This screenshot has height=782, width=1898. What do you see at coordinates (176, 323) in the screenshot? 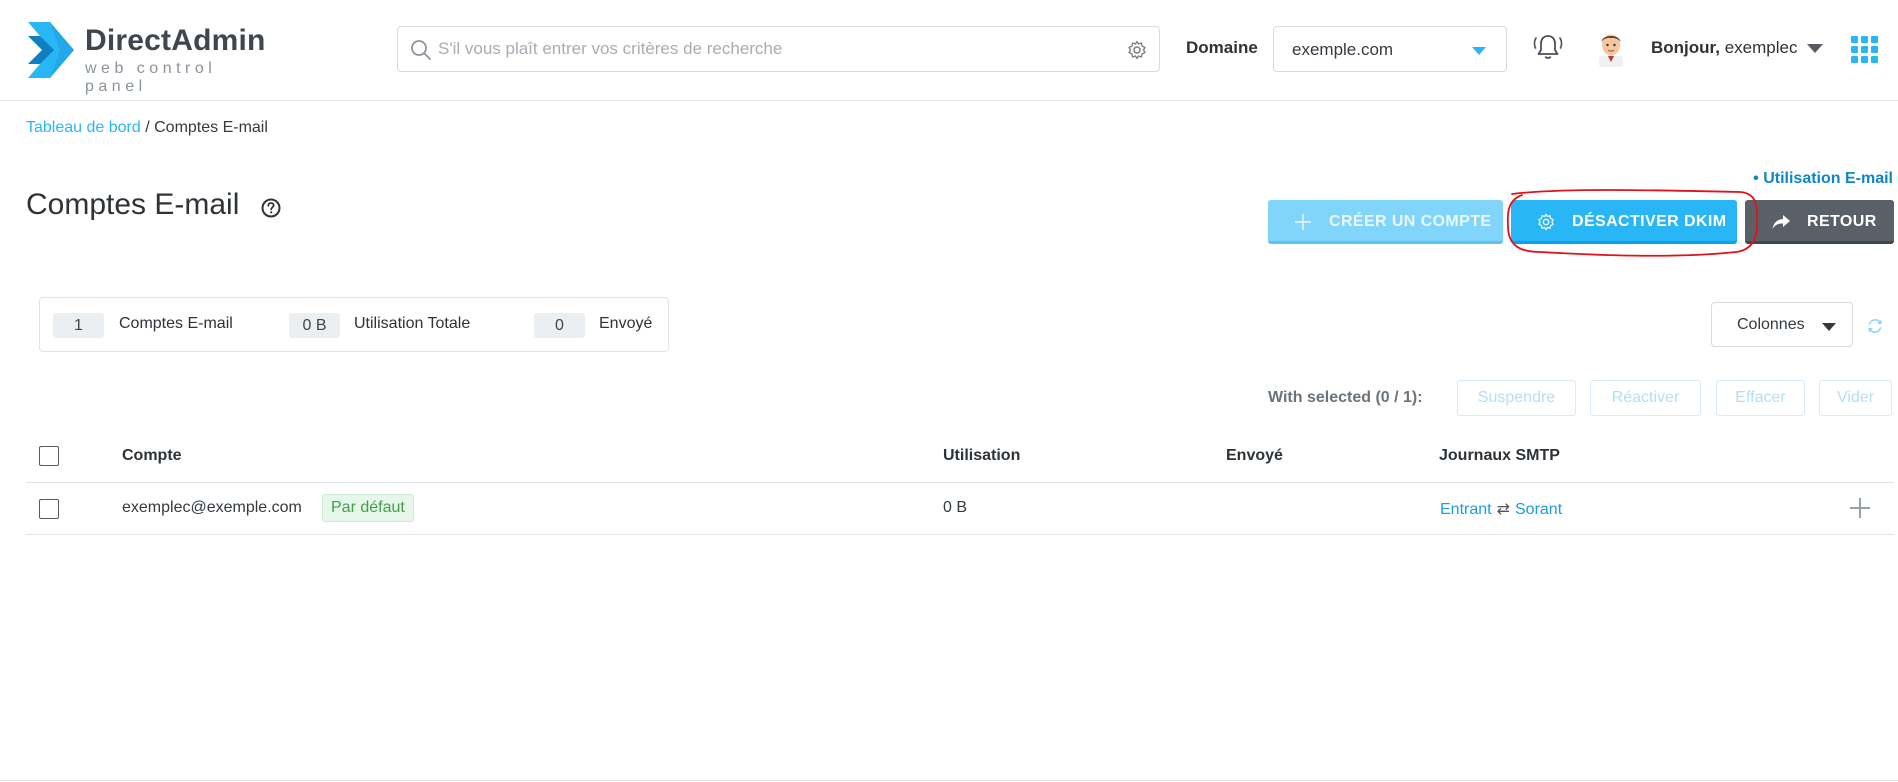
I see `accounts-label: Comptes E-mail` at bounding box center [176, 323].